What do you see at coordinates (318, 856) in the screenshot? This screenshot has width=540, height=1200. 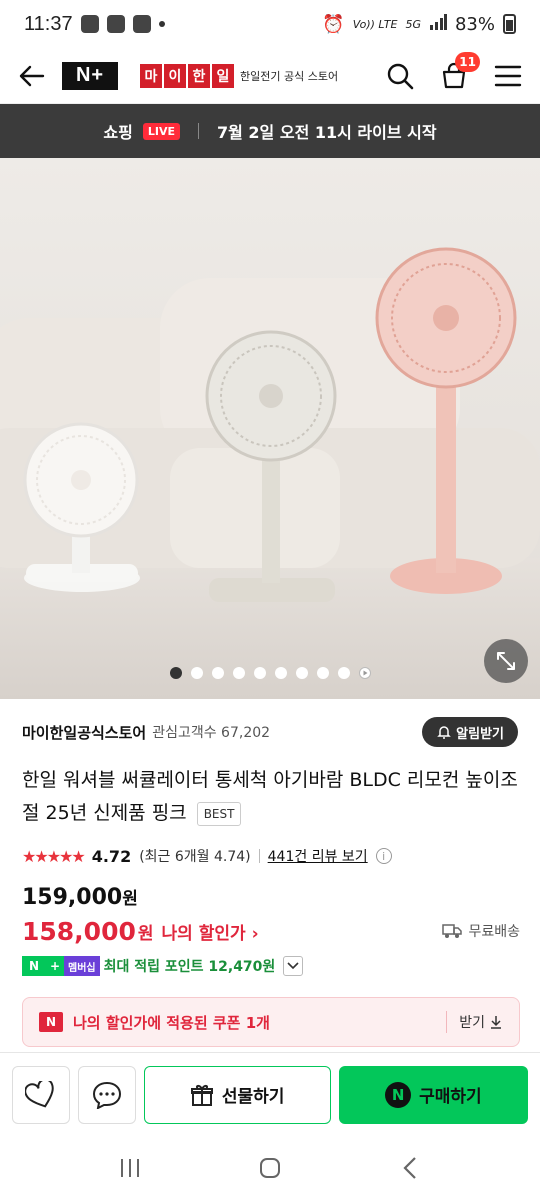 I see `review-link: 441건 리뷰 보기` at bounding box center [318, 856].